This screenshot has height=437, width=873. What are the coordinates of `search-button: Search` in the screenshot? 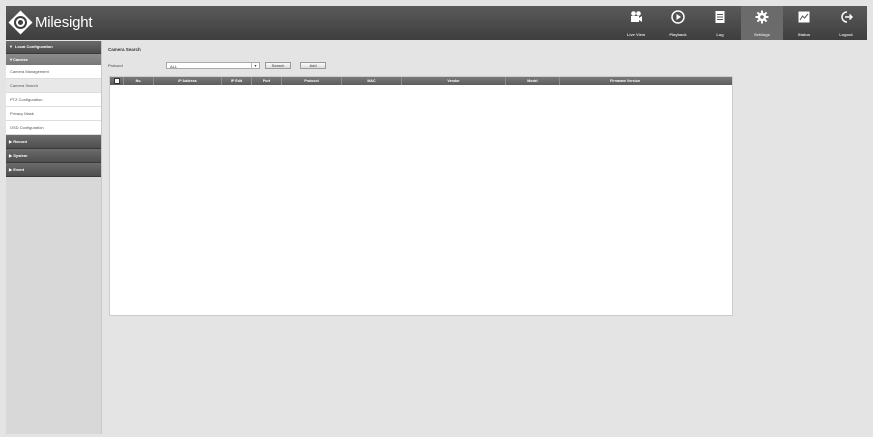 It's located at (278, 65).